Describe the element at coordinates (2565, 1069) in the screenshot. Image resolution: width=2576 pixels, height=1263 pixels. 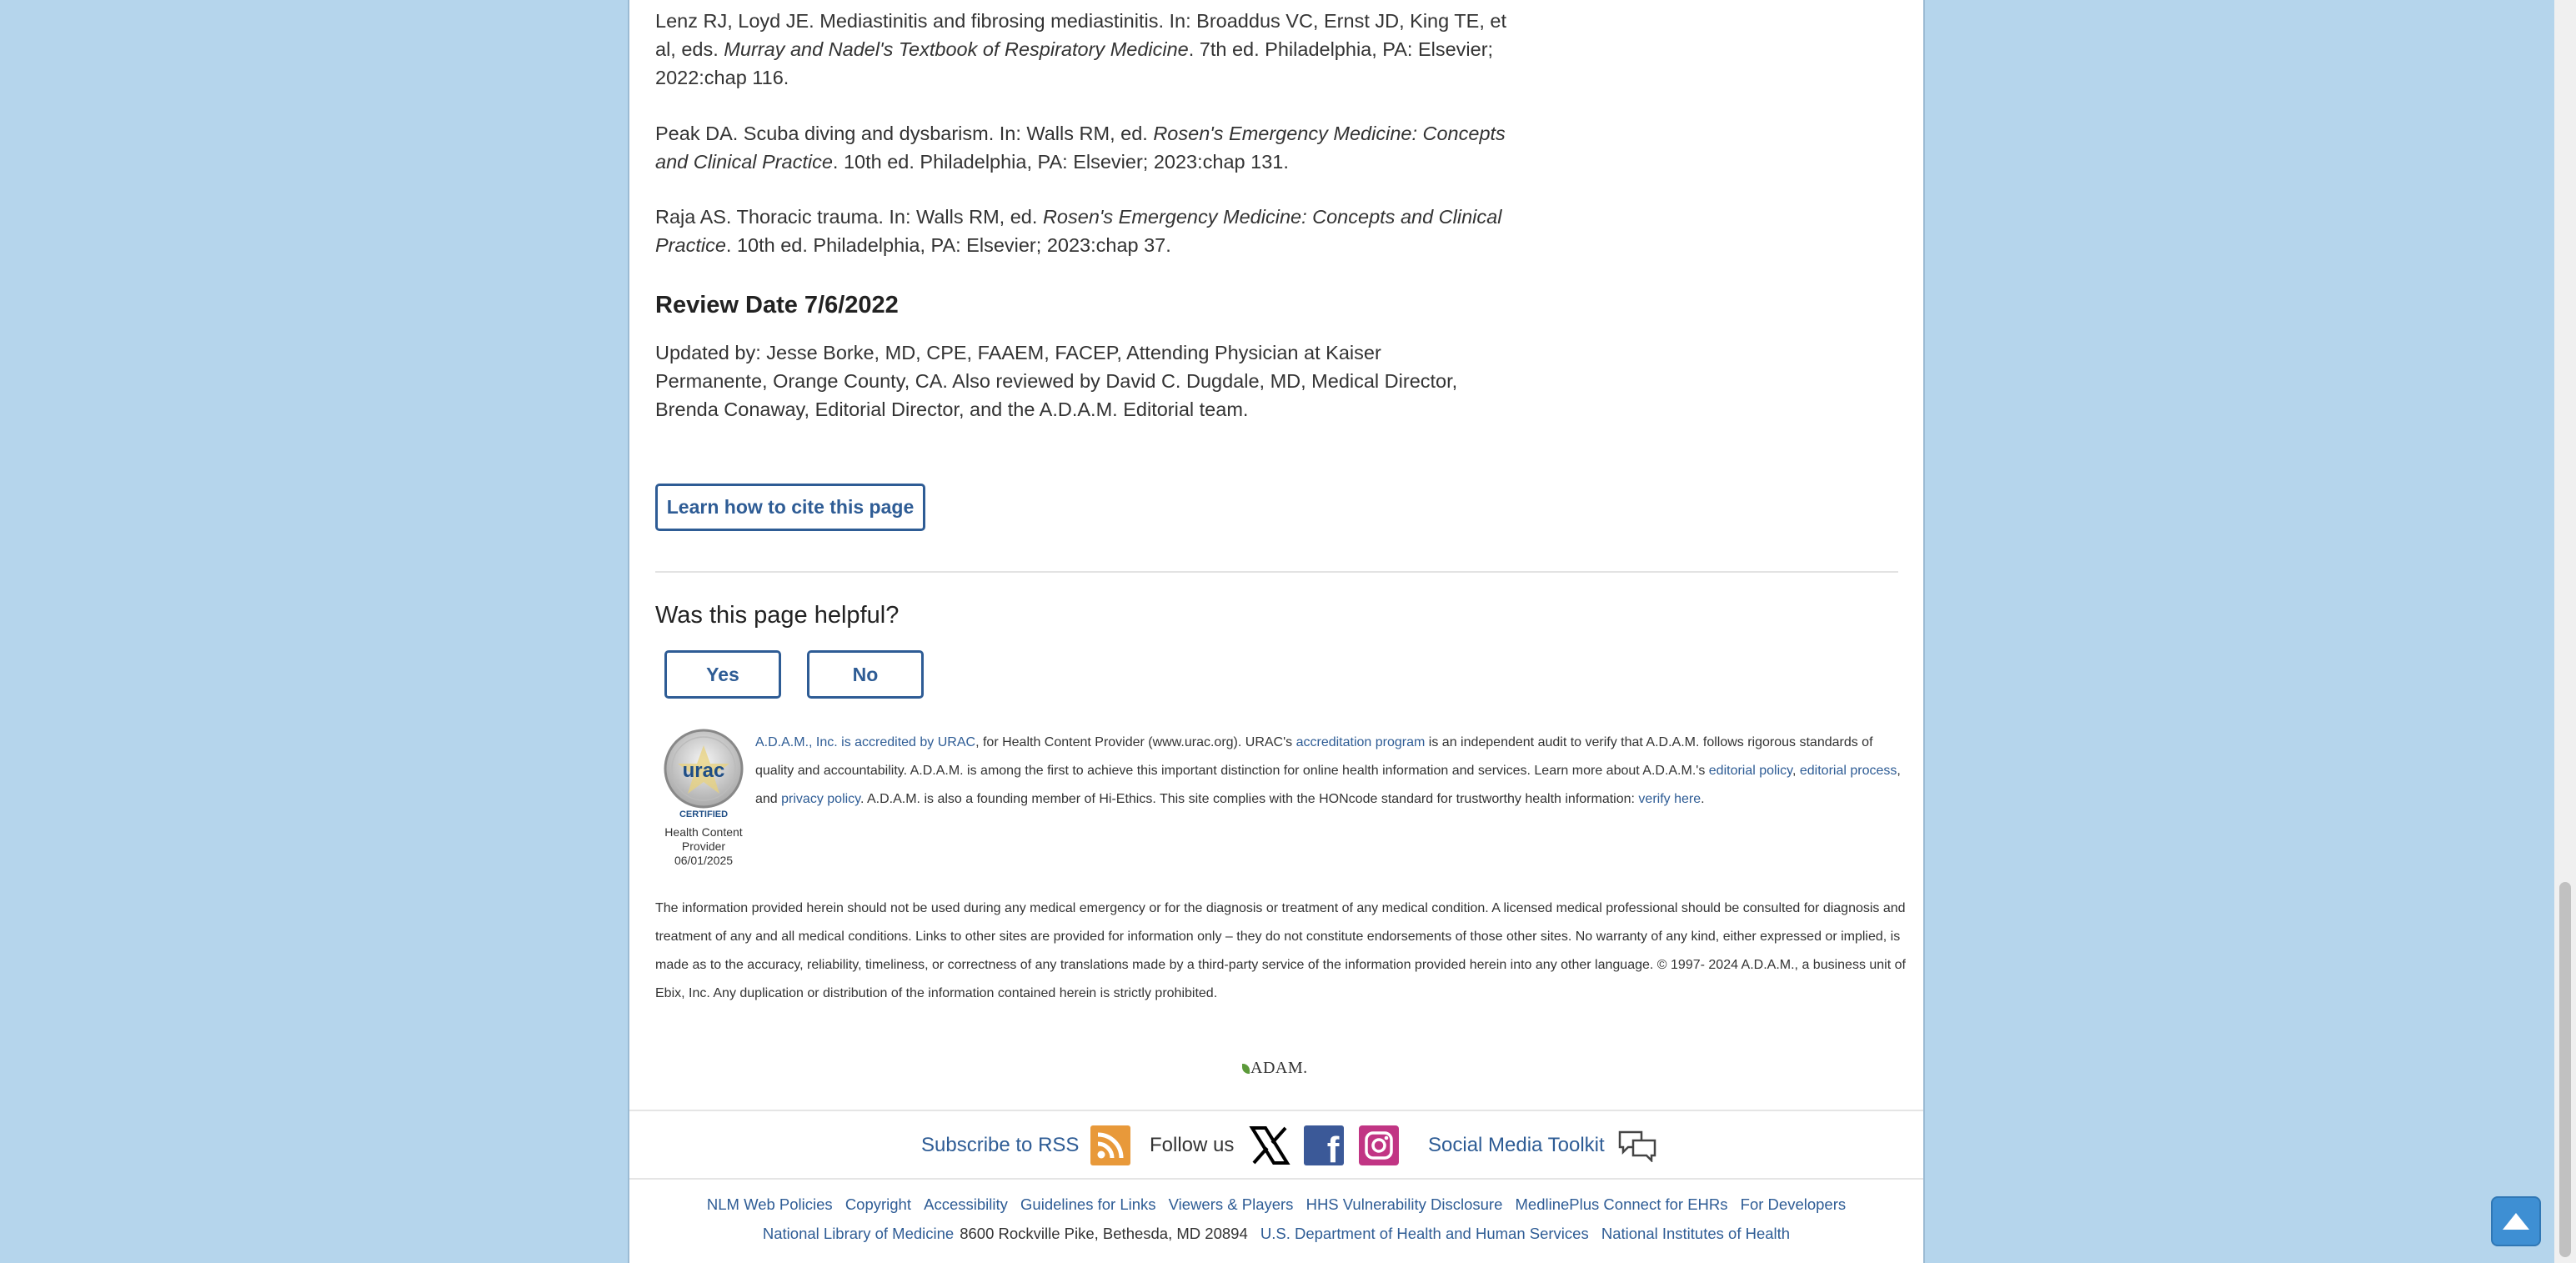
I see `scrollbar-thumb` at that location.